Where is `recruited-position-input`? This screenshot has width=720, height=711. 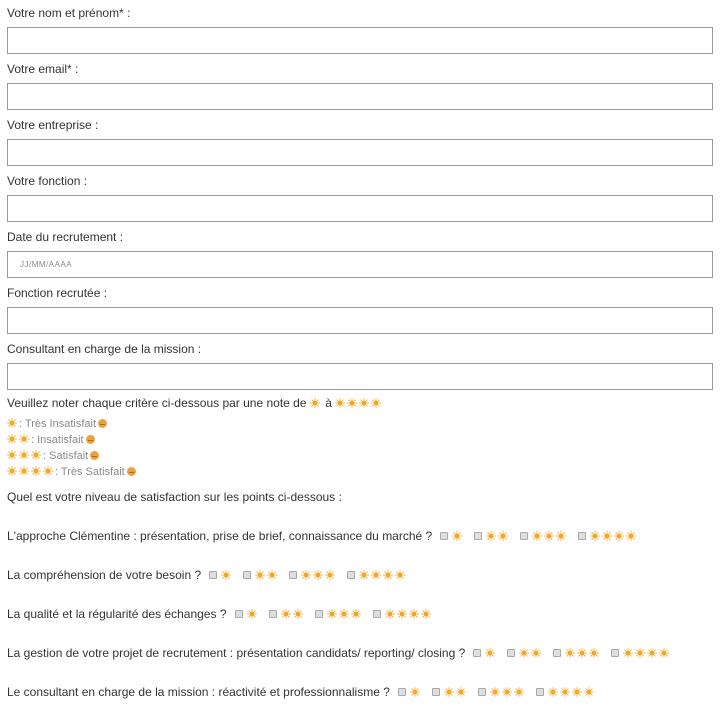 recruited-position-input is located at coordinates (360, 320).